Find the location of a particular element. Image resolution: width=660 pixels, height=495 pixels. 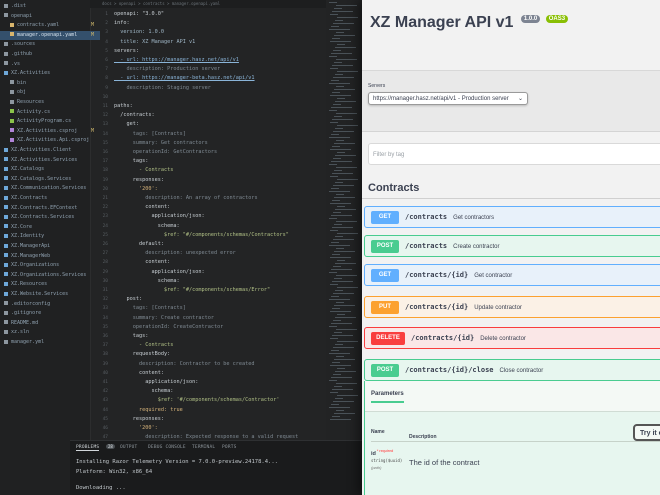

explorer-item: XZ.Activities.csproj M is located at coordinates (50, 131).